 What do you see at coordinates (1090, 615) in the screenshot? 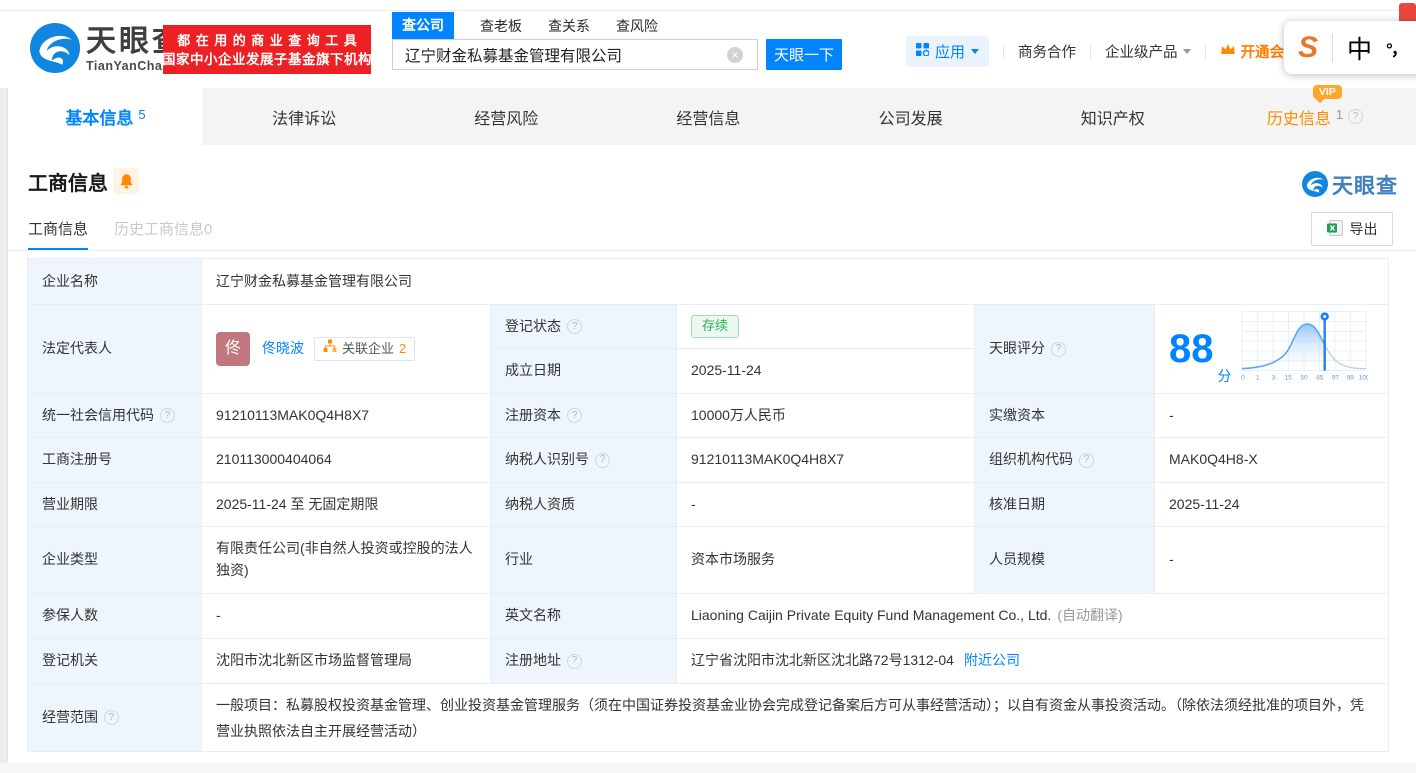
I see `auto-translate-note: (自动翻译)` at bounding box center [1090, 615].